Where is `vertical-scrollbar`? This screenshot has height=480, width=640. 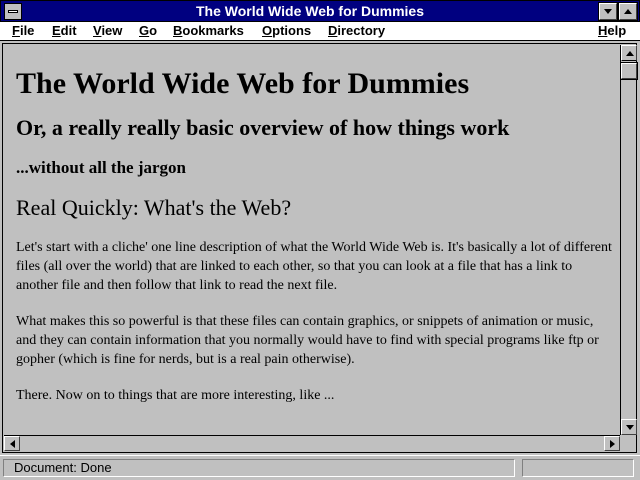
vertical-scrollbar is located at coordinates (629, 240).